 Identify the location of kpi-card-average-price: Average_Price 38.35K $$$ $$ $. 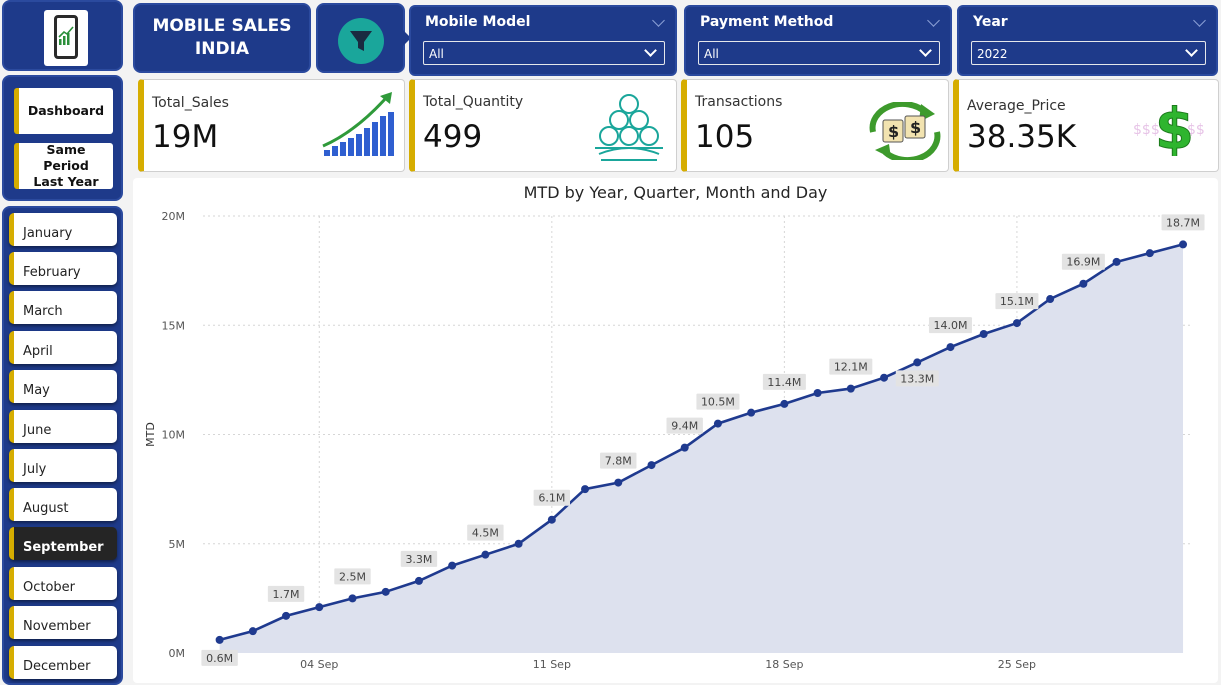
(1086, 125).